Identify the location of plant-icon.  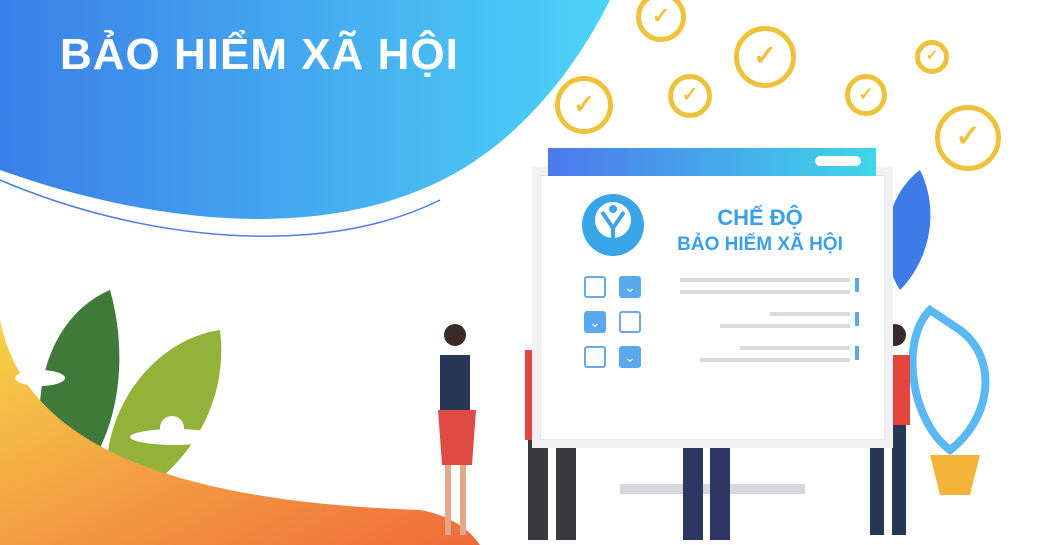
(949, 380).